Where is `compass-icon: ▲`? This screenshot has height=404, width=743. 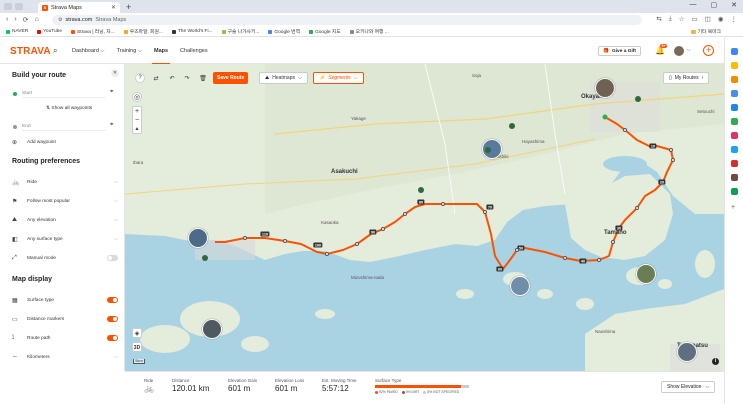 compass-icon: ▲ is located at coordinates (137, 129).